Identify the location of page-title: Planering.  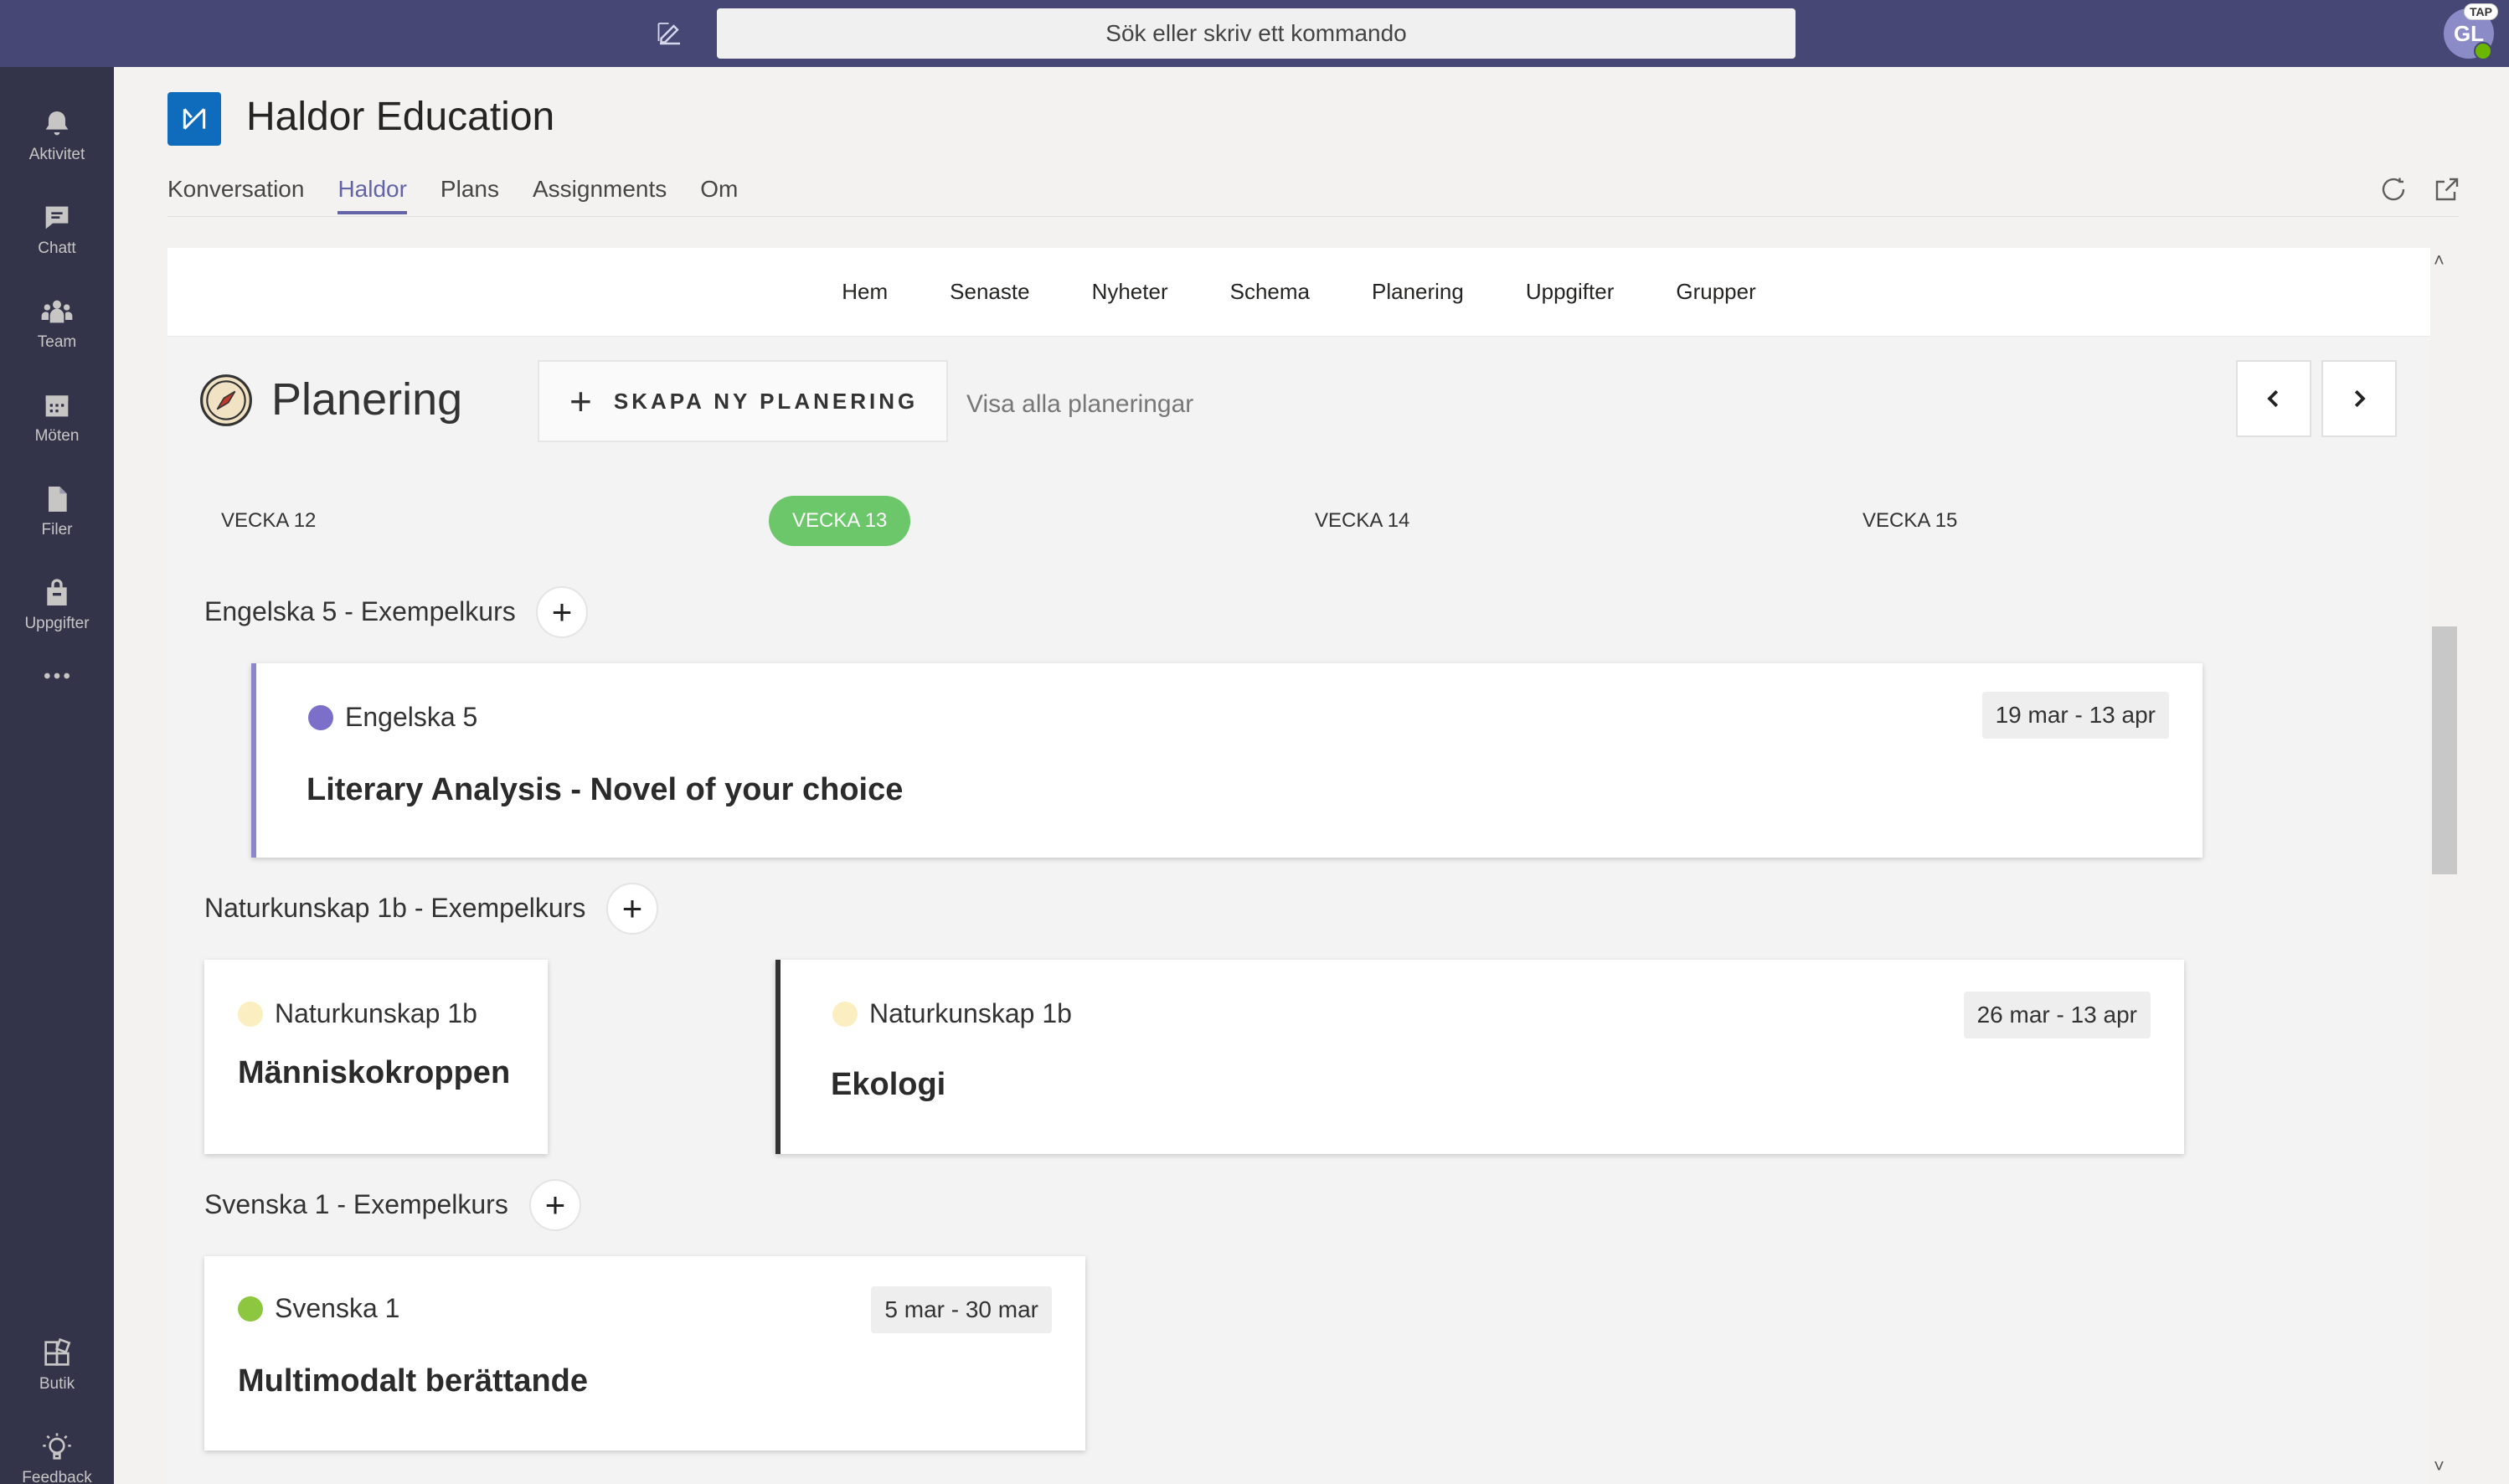
(367, 399).